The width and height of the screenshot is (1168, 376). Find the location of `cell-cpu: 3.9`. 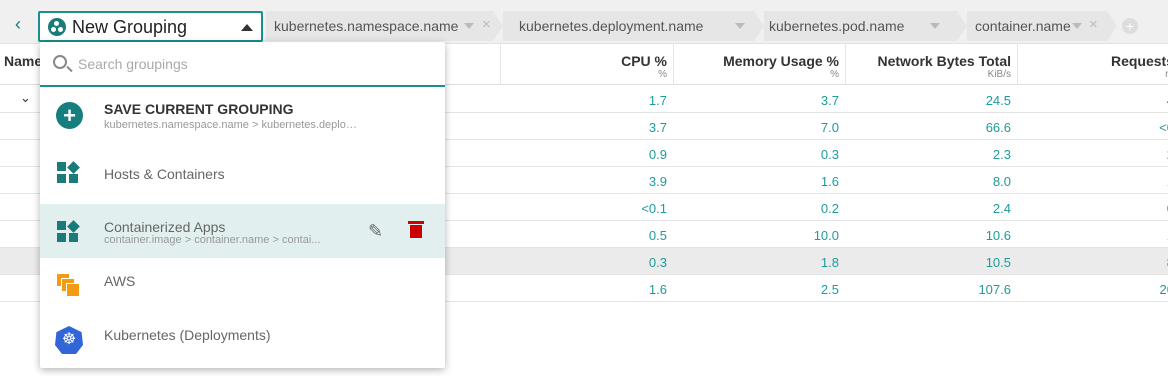

cell-cpu: 3.9 is located at coordinates (657, 181).